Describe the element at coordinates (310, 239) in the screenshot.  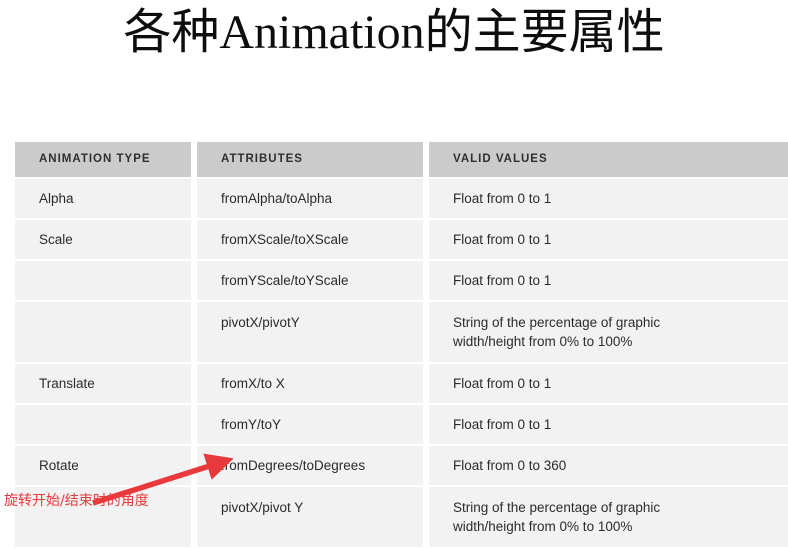
I see `cell-attribute: fromXScale/toXScale` at that location.